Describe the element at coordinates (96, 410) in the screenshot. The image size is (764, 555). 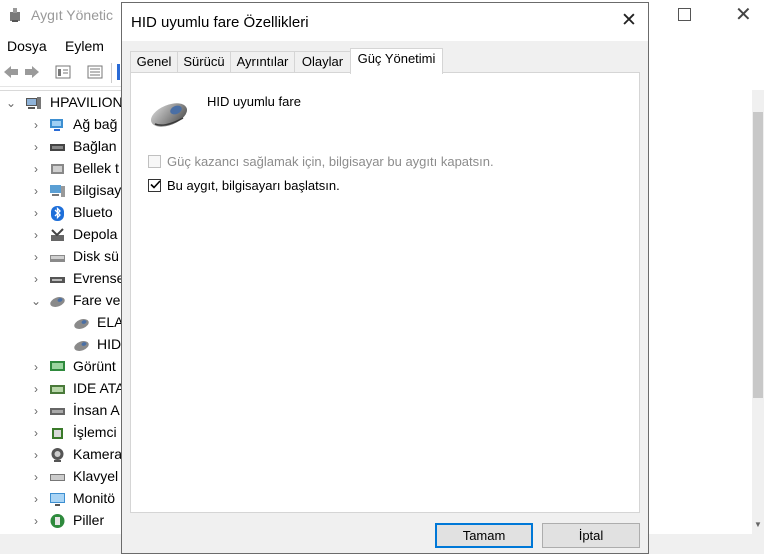
I see `tree-item-label: İnsan A` at that location.